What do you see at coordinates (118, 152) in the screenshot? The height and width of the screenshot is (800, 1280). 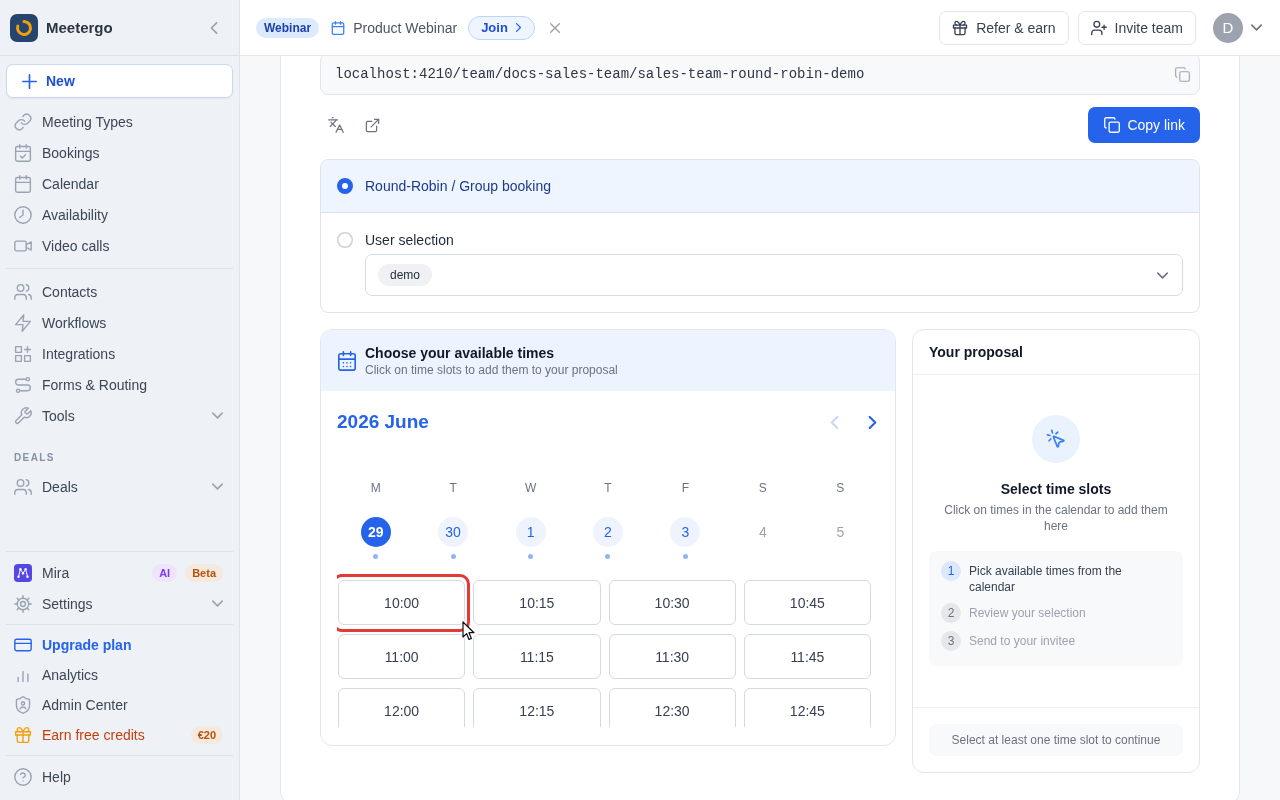 I see `nav-link: Bookings` at bounding box center [118, 152].